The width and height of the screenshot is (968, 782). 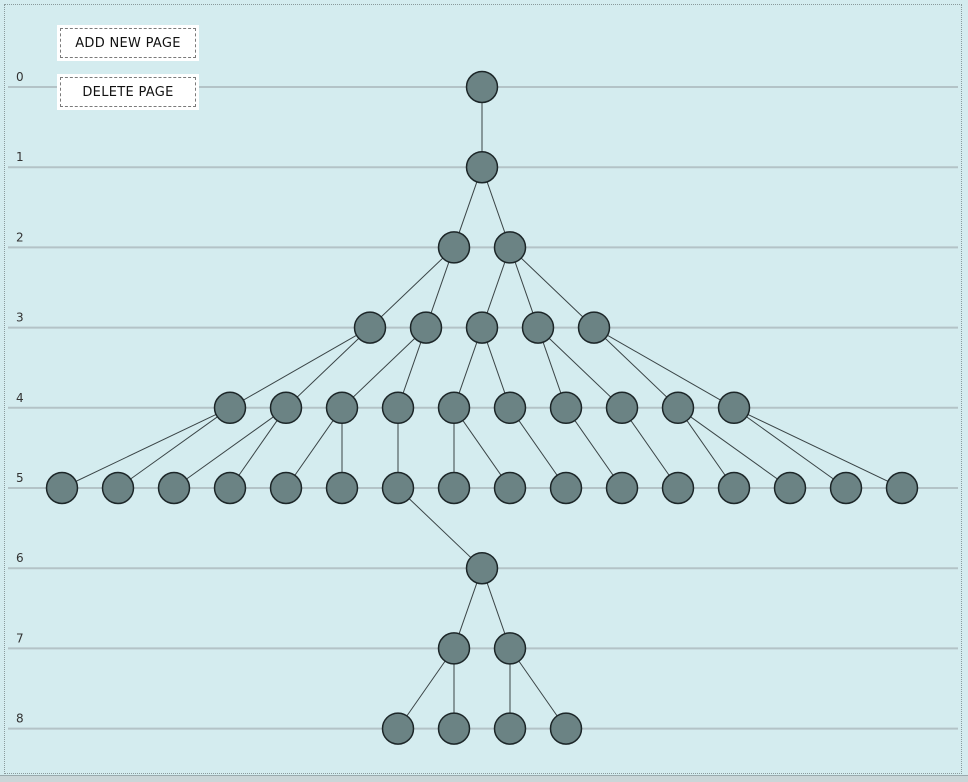 I want to click on page-node-e10, so click(x=566, y=488).